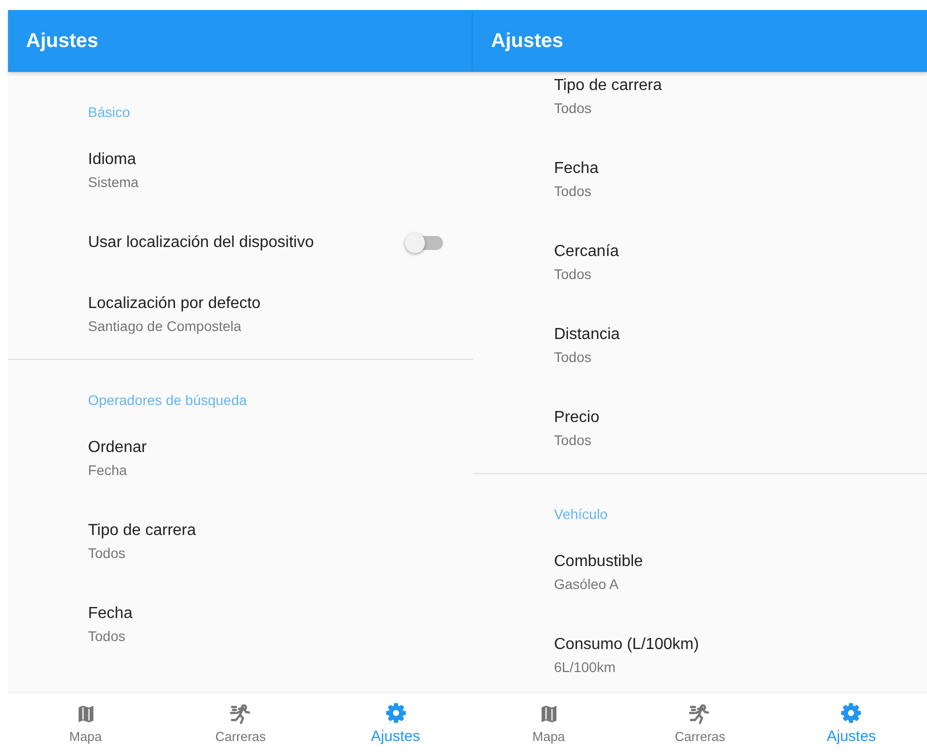 The width and height of the screenshot is (927, 753). What do you see at coordinates (112, 160) in the screenshot?
I see `setting-title: Idioma` at bounding box center [112, 160].